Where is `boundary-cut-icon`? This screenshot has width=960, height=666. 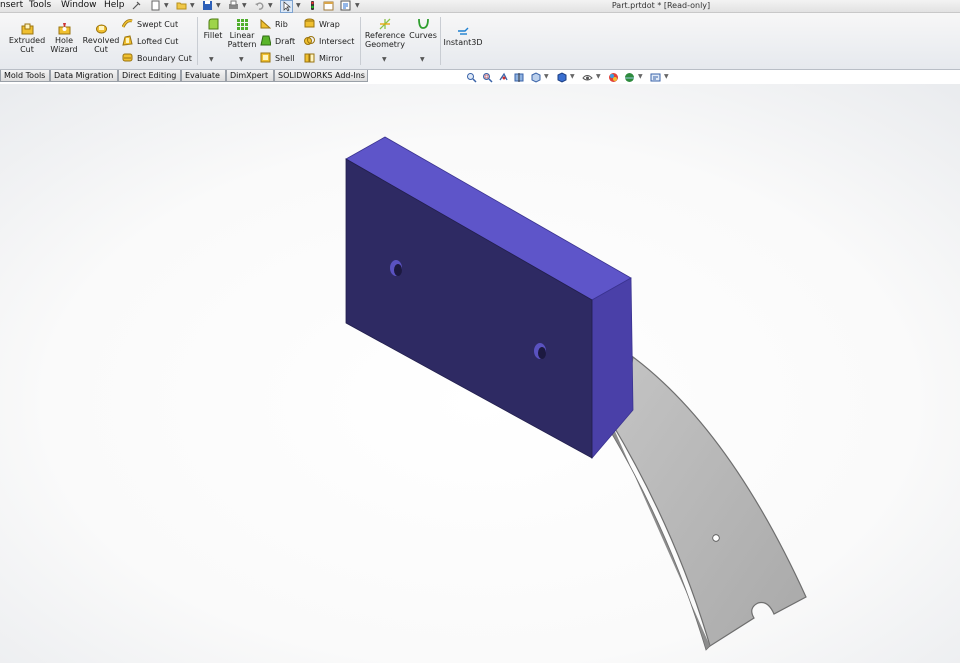 boundary-cut-icon is located at coordinates (127, 57).